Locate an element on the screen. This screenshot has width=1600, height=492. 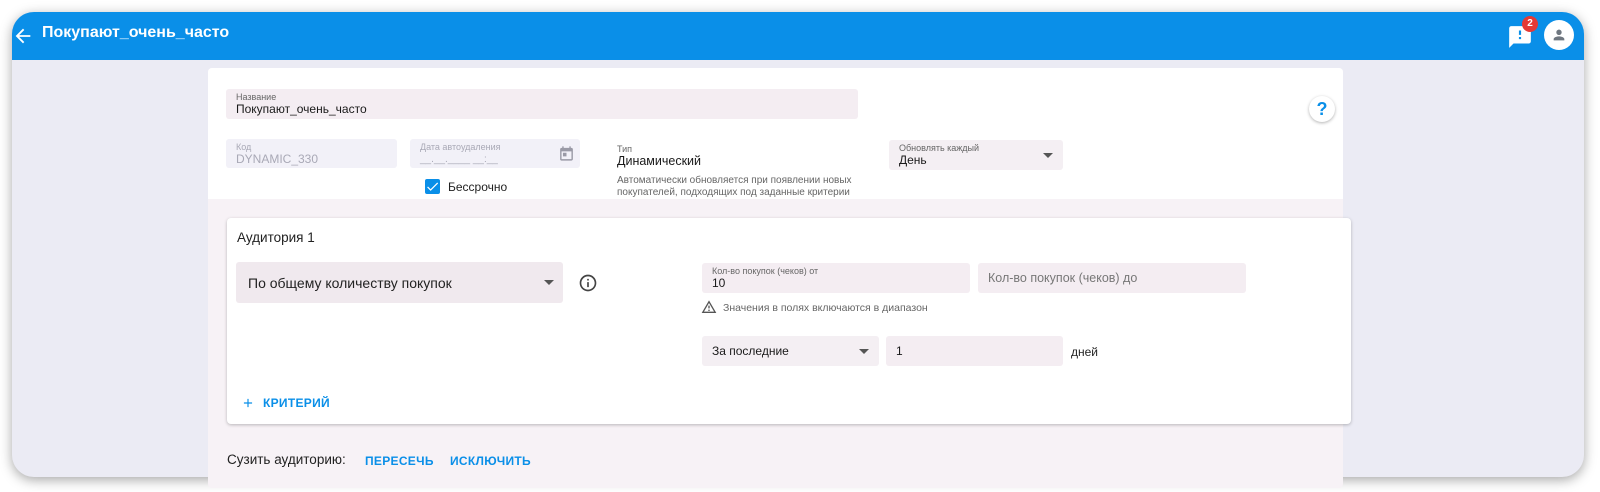
name-label: Название is located at coordinates (256, 97).